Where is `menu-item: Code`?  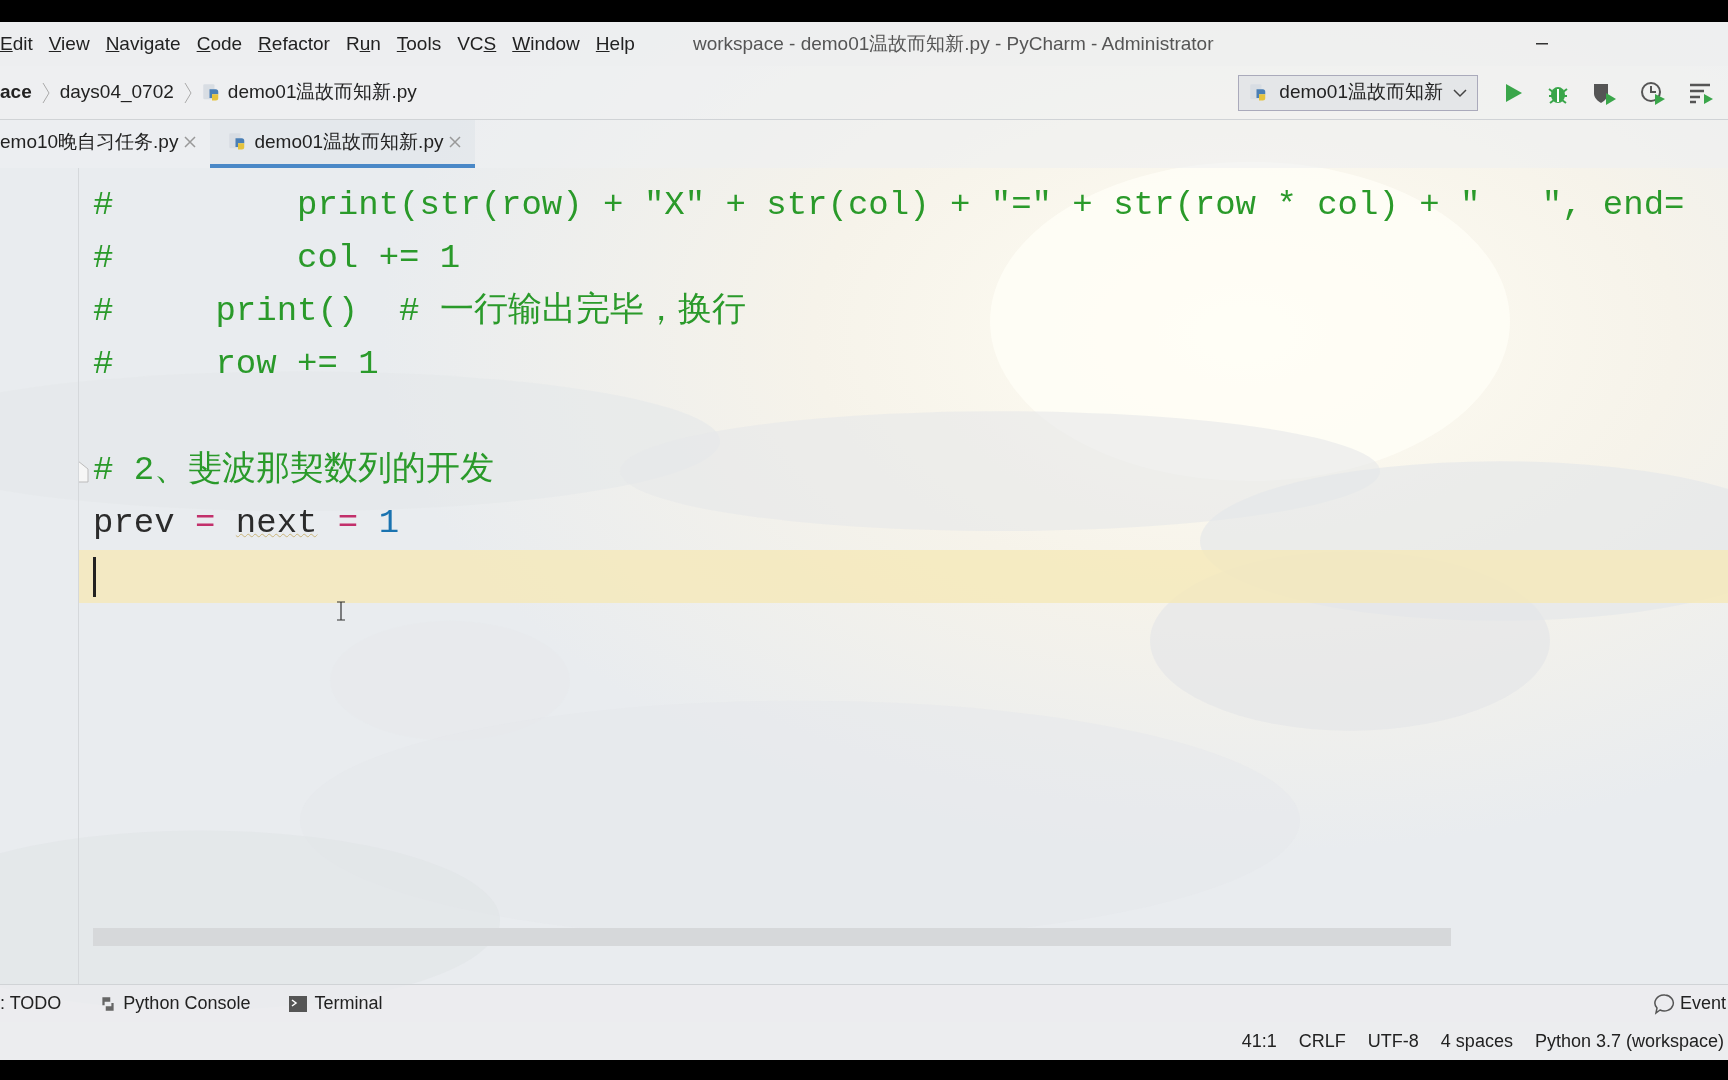 menu-item: Code is located at coordinates (219, 44).